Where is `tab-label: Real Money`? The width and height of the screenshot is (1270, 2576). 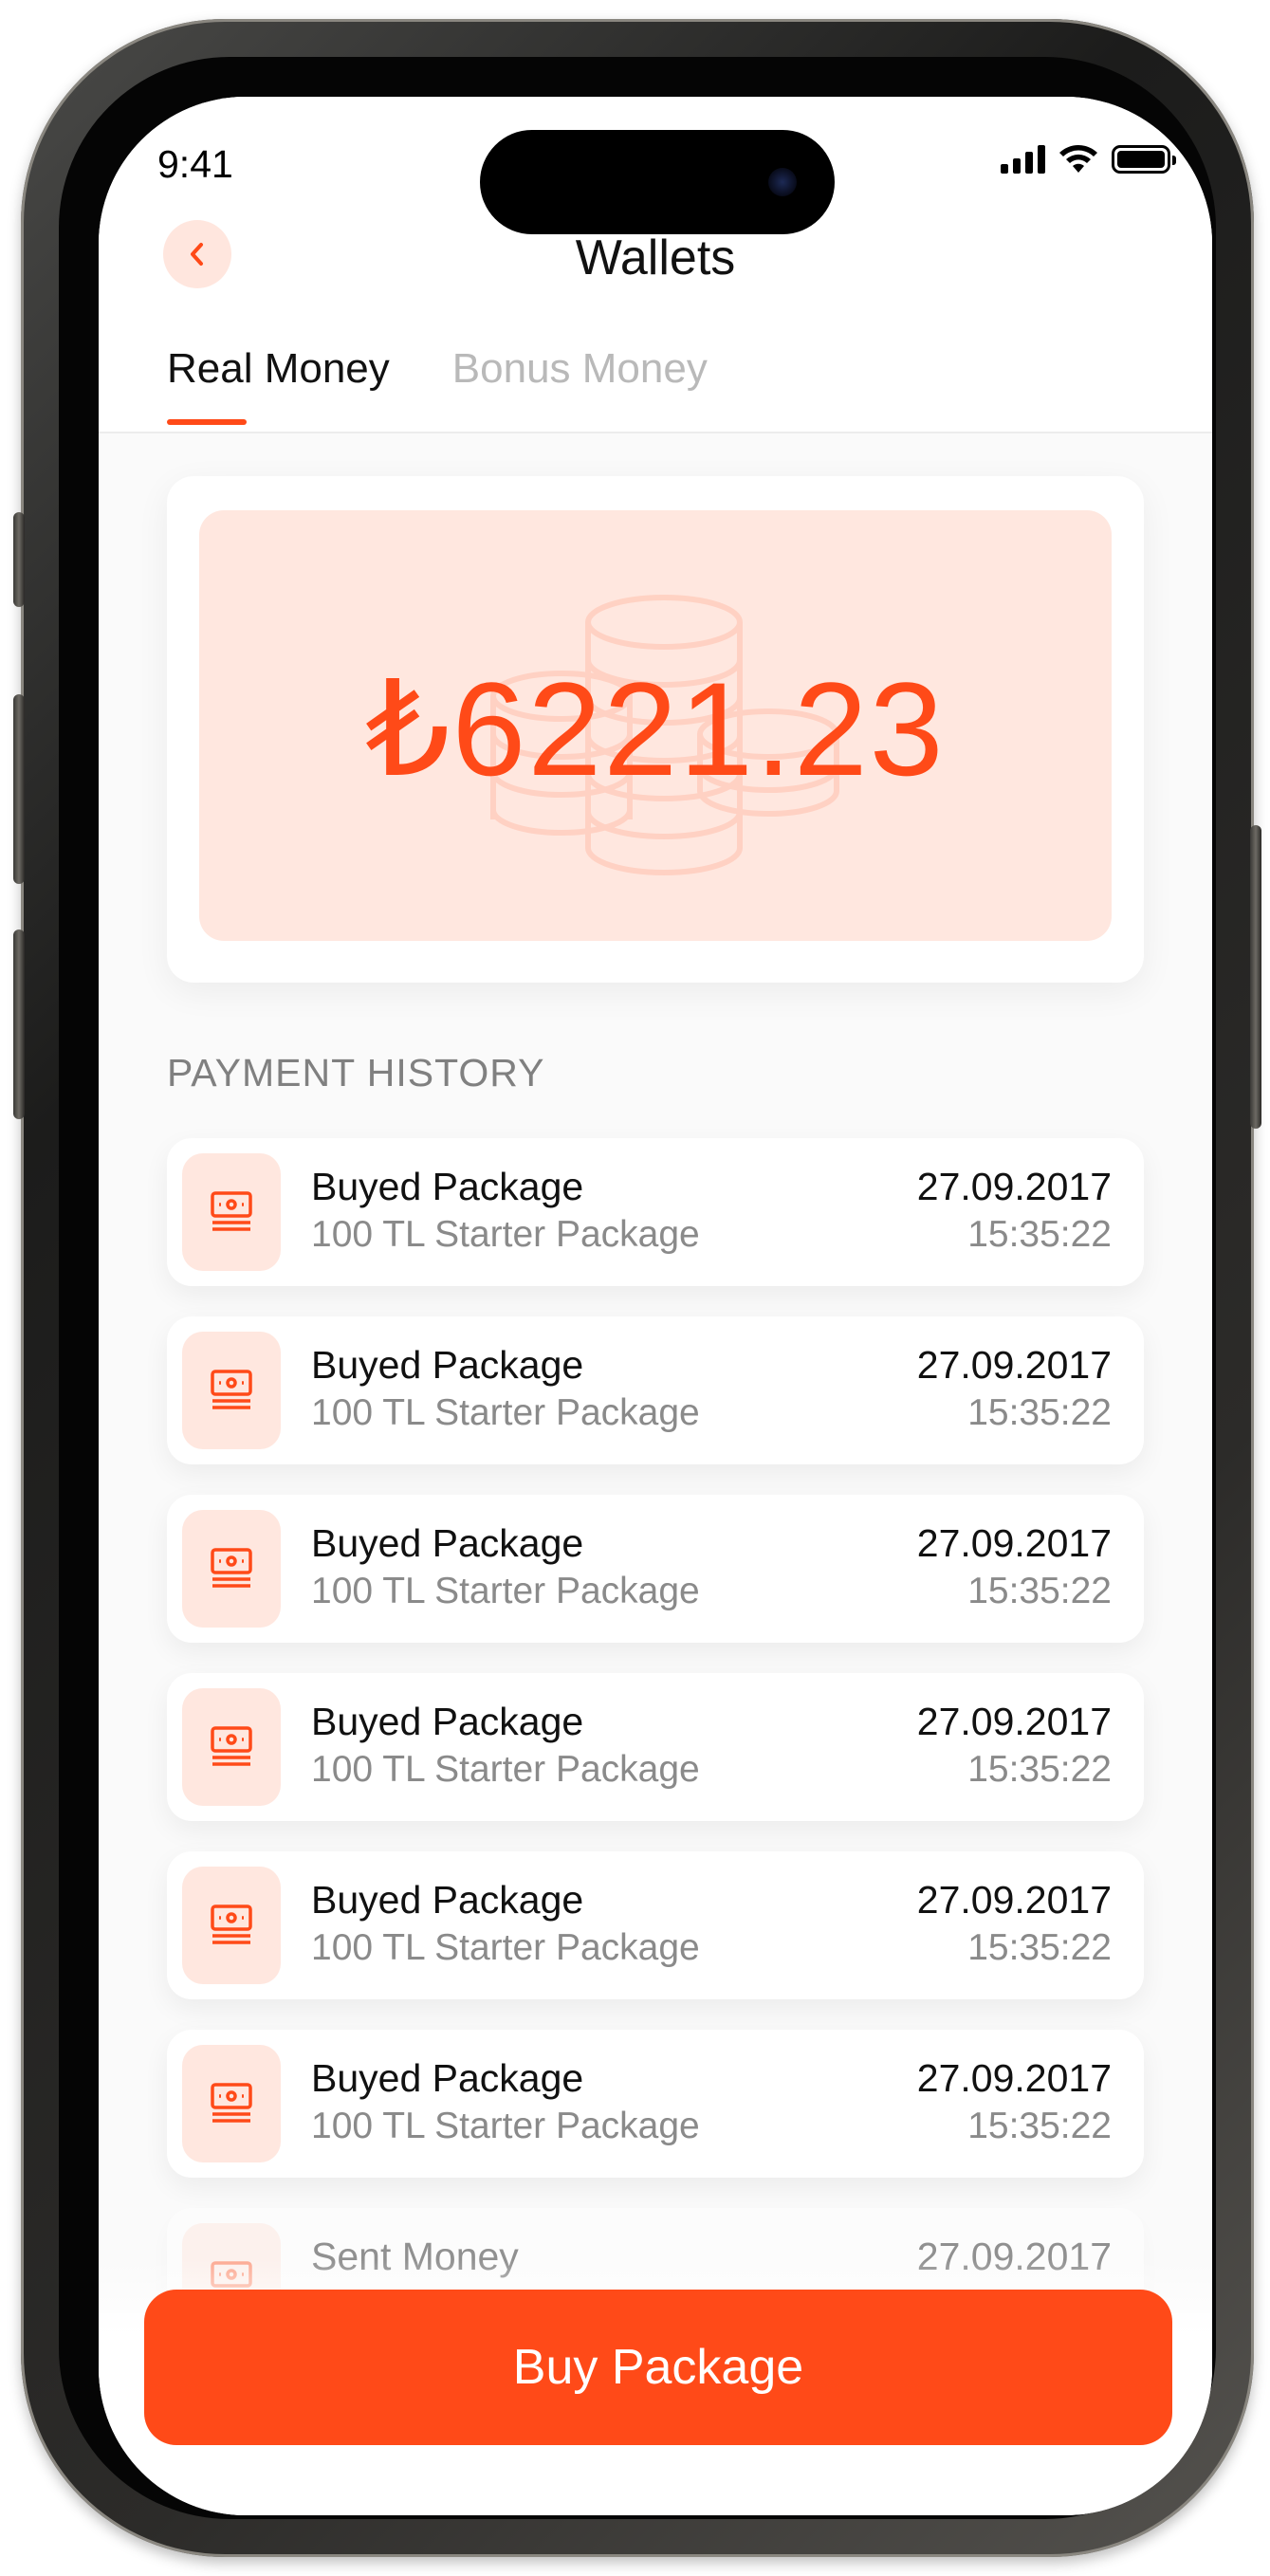 tab-label: Real Money is located at coordinates (278, 368).